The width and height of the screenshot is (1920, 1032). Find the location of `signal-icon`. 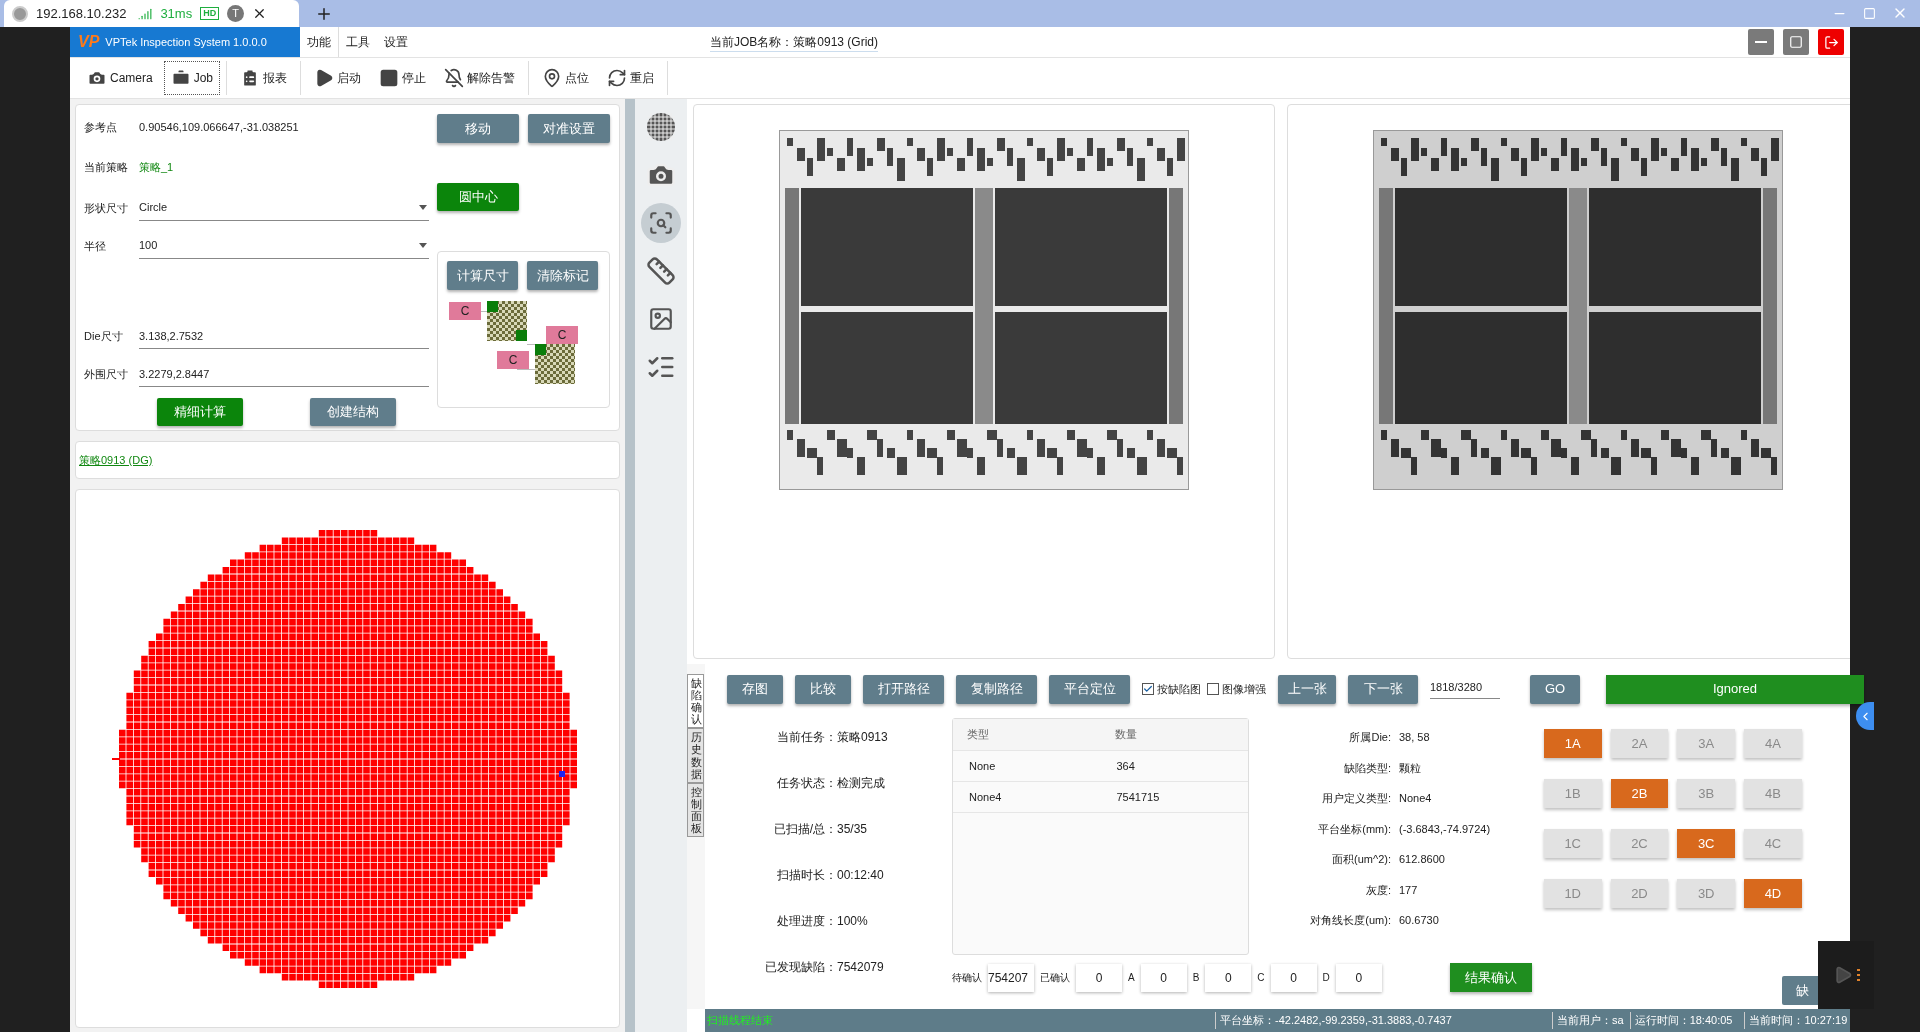

signal-icon is located at coordinates (145, 13).